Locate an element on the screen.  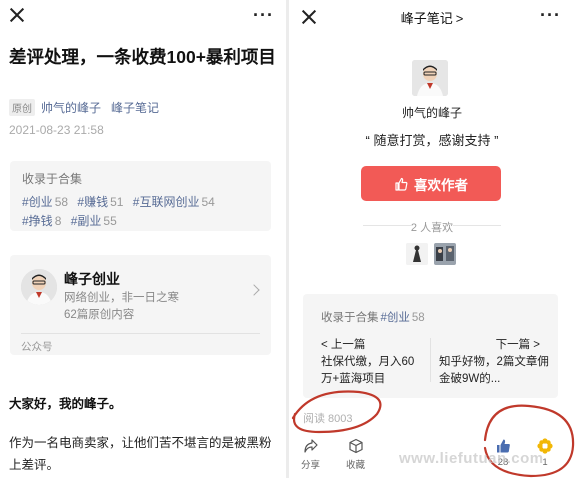
reward-author-button: 喜欢作者 is located at coordinates (431, 183).